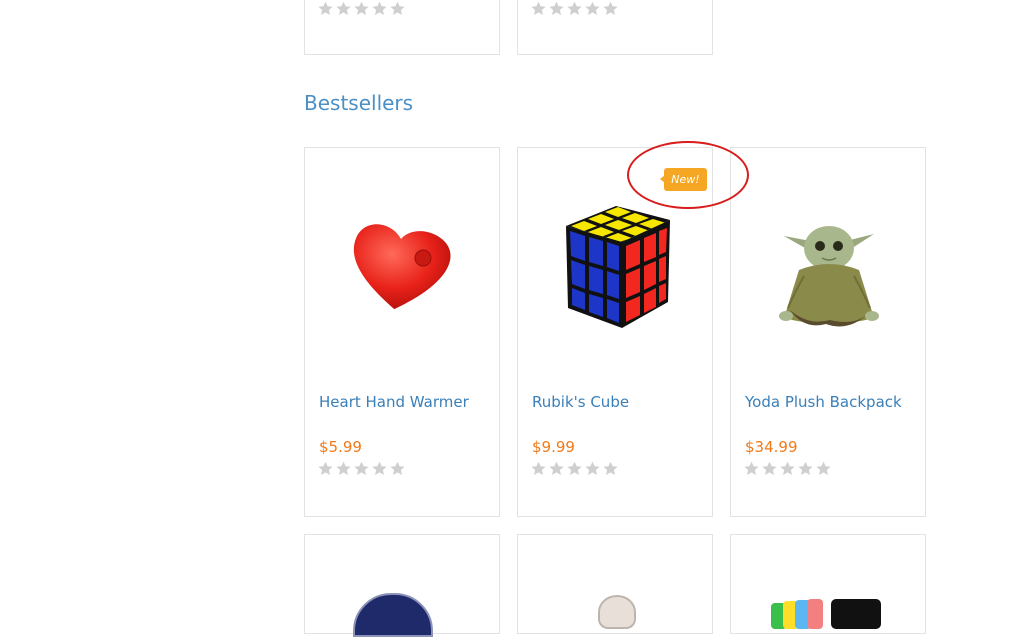 The width and height of the screenshot is (1024, 637). Describe the element at coordinates (771, 447) in the screenshot. I see `product-price: $34.99` at that location.